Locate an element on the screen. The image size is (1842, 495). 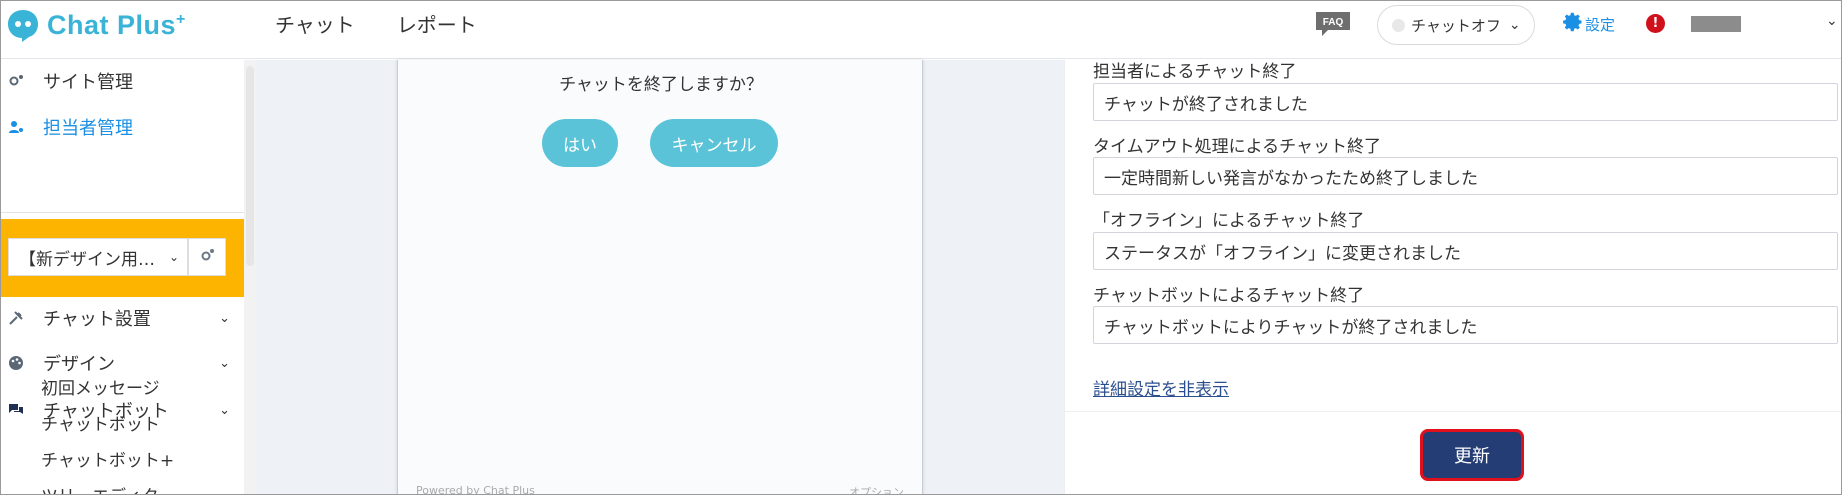
field-label-staff-end: 担当者によるチャット終了 is located at coordinates (1195, 72).